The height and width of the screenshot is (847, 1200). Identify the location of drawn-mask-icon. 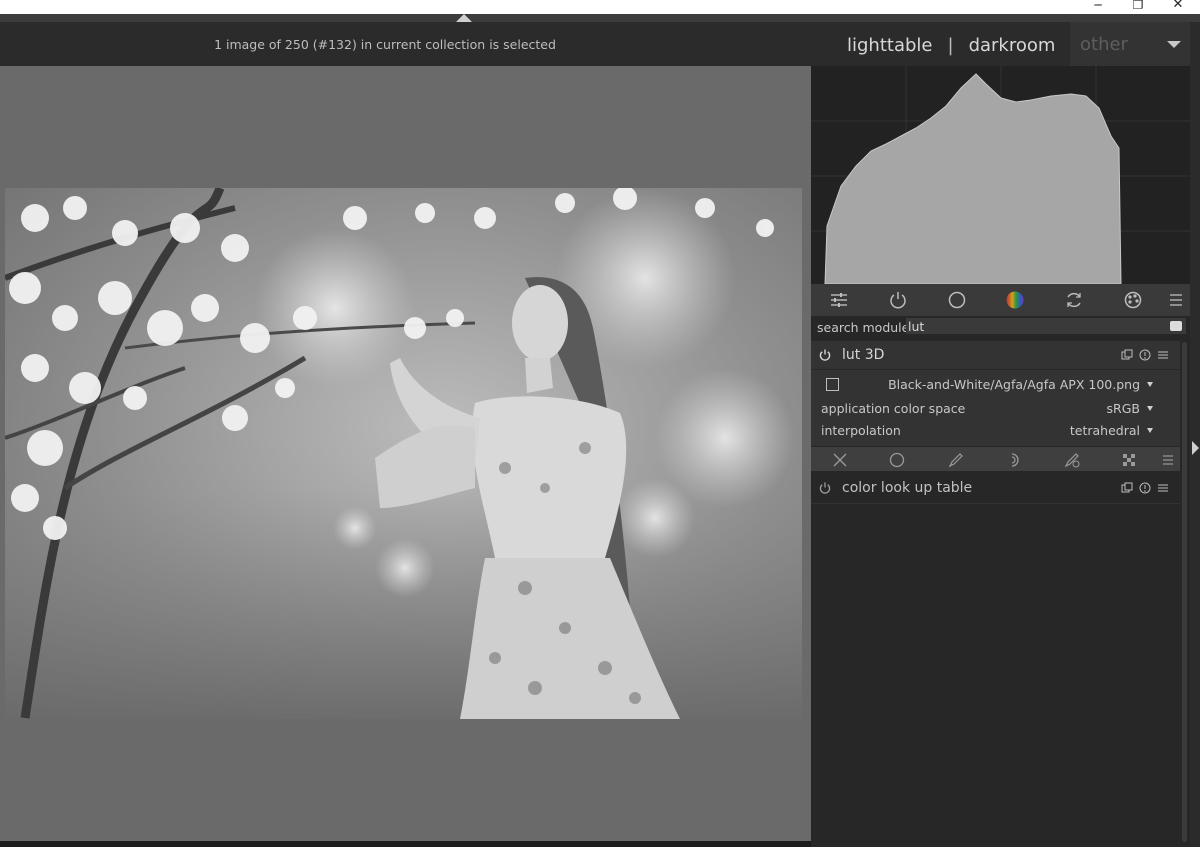
(956, 460).